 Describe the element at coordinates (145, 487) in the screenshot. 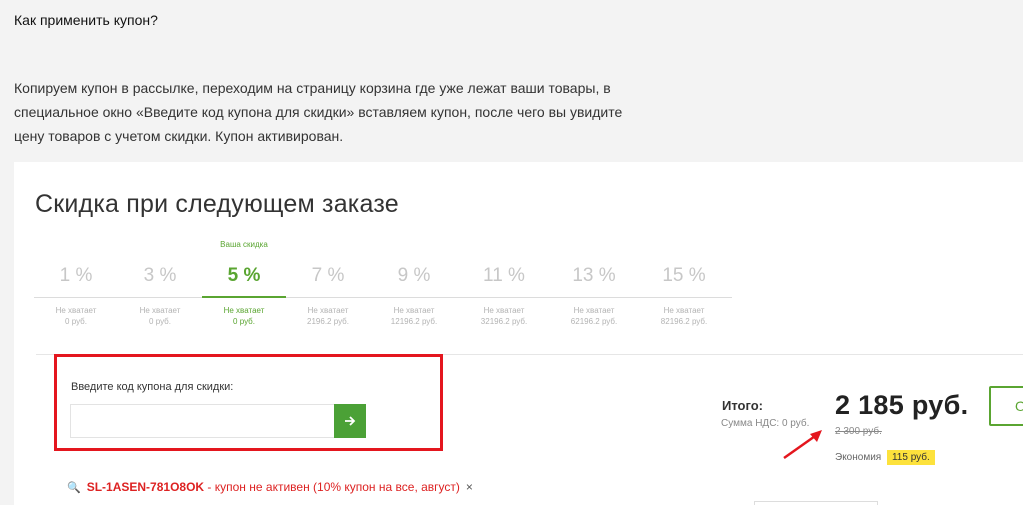

I see `coupon-code-text: SL-1ASEN-781O8OK` at that location.